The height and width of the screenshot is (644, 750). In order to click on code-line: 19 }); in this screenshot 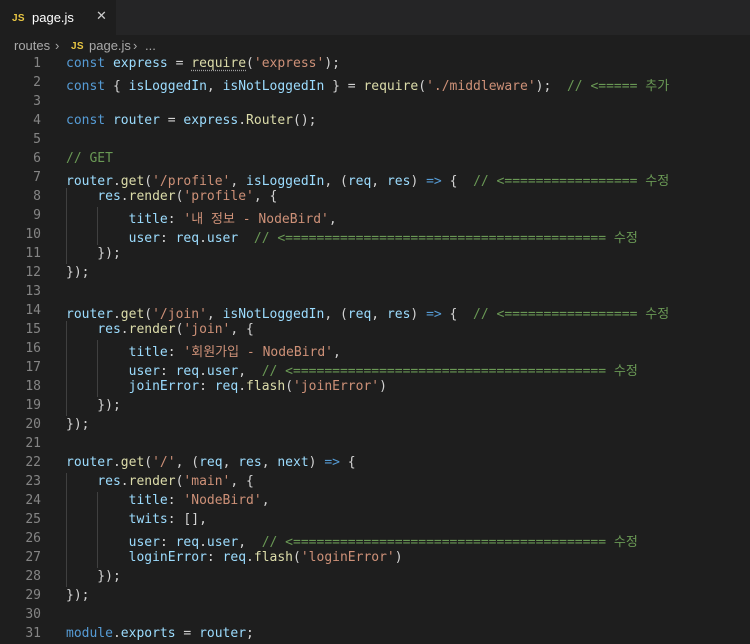, I will do `click(375, 406)`.